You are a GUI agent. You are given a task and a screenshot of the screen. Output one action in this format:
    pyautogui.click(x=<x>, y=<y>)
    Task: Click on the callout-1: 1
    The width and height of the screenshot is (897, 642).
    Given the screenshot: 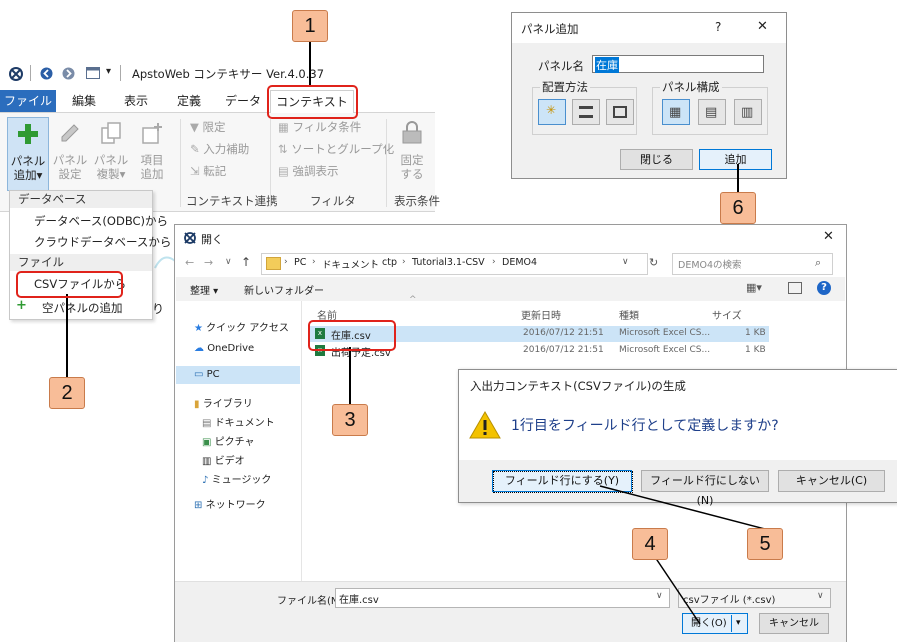 What is the action you would take?
    pyautogui.click(x=310, y=26)
    